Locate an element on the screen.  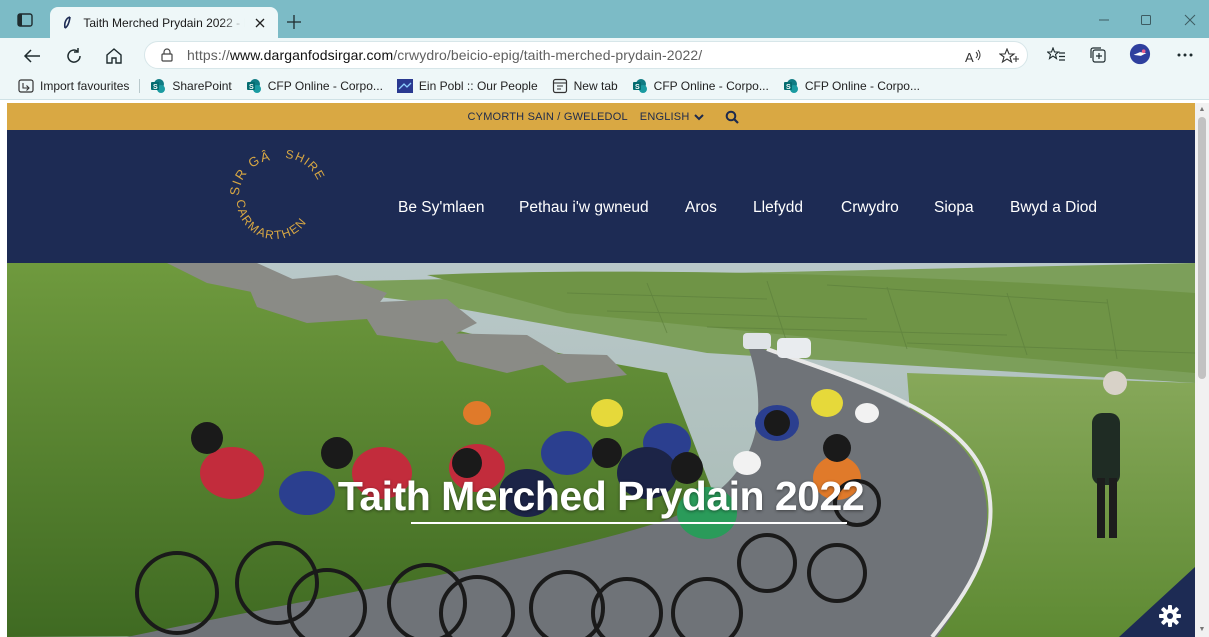
gear-icon is located at coordinates (1170, 616).